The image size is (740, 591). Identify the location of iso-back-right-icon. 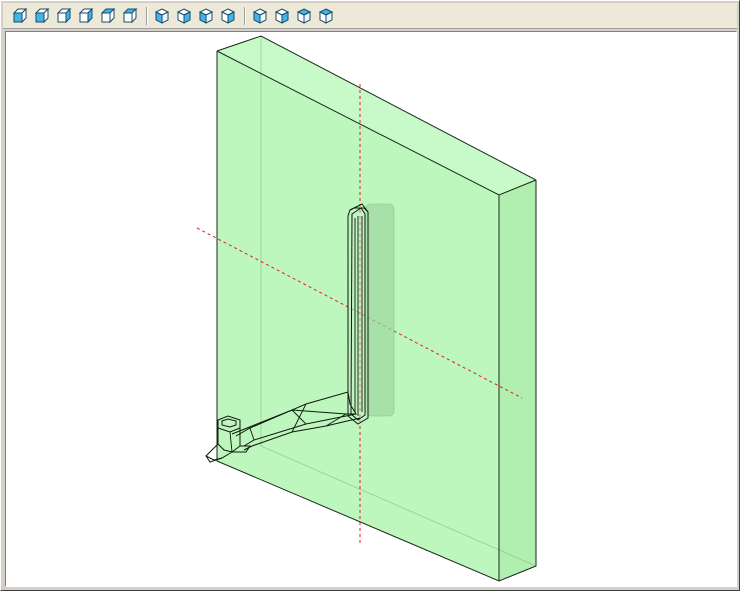
(228, 15).